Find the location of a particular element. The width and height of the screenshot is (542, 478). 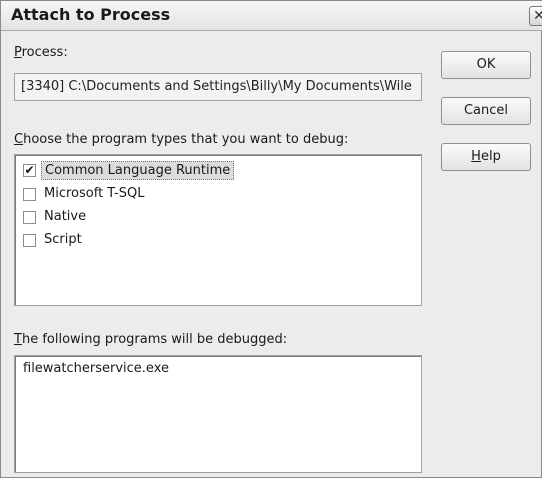

help-button: Help is located at coordinates (486, 157).